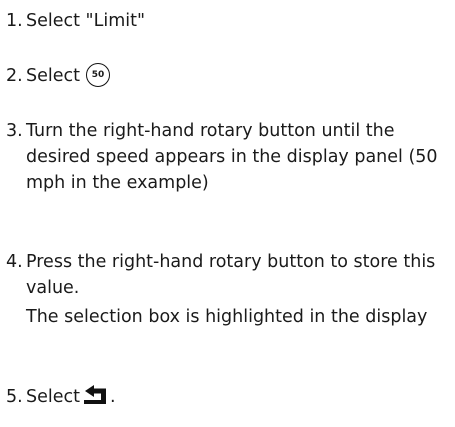 Image resolution: width=455 pixels, height=427 pixels. Describe the element at coordinates (237, 397) in the screenshot. I see `step-text-wrapper: Select .` at that location.